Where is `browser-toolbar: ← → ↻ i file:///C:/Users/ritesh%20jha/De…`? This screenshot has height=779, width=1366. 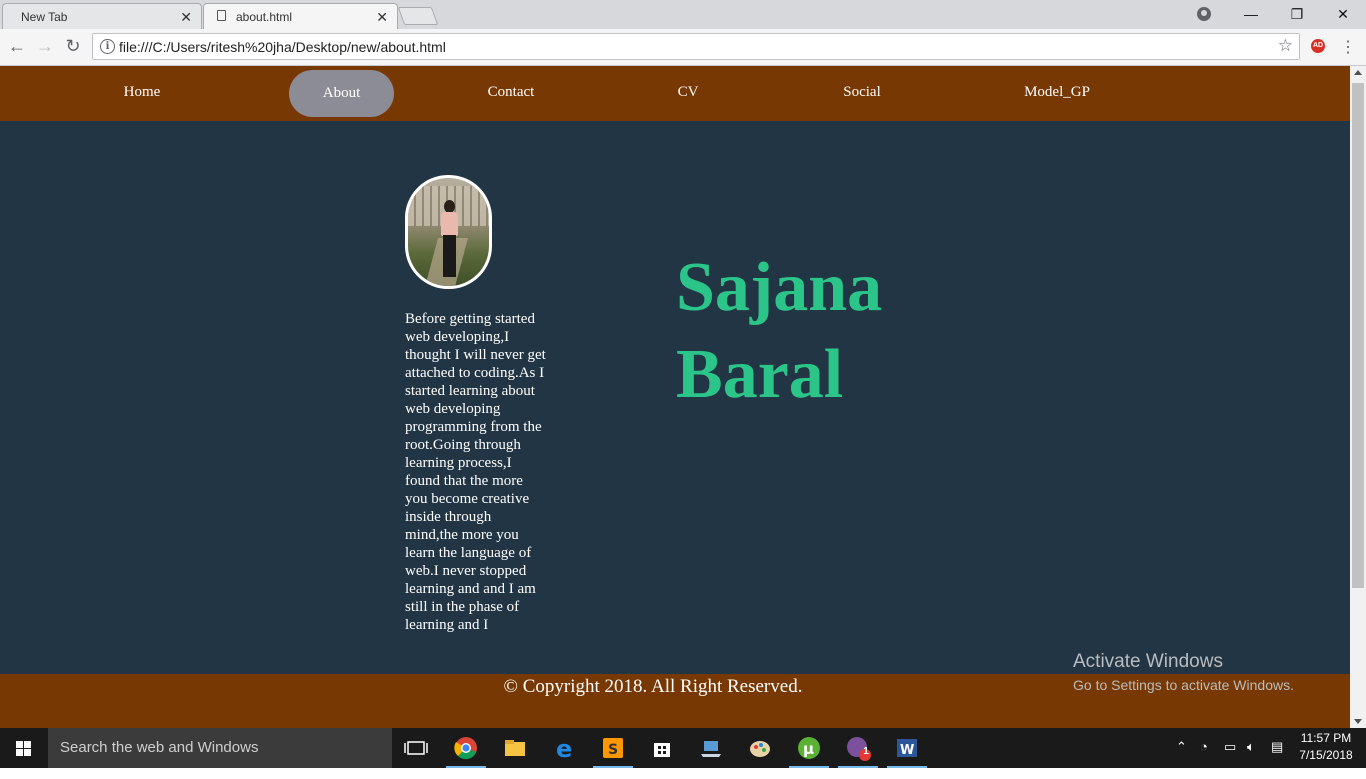 browser-toolbar: ← → ↻ i file:///C:/Users/ritesh%20jha/De… is located at coordinates (683, 47).